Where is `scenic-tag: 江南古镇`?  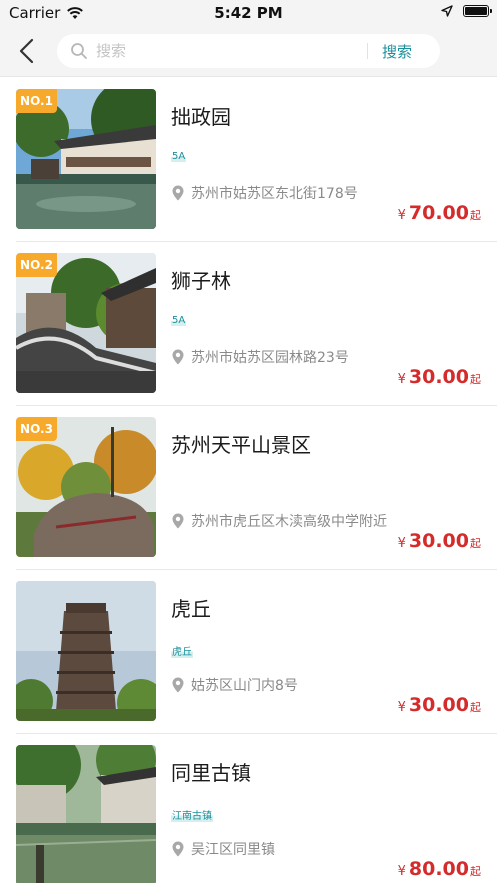
scenic-tag: 江南古镇 is located at coordinates (192, 814).